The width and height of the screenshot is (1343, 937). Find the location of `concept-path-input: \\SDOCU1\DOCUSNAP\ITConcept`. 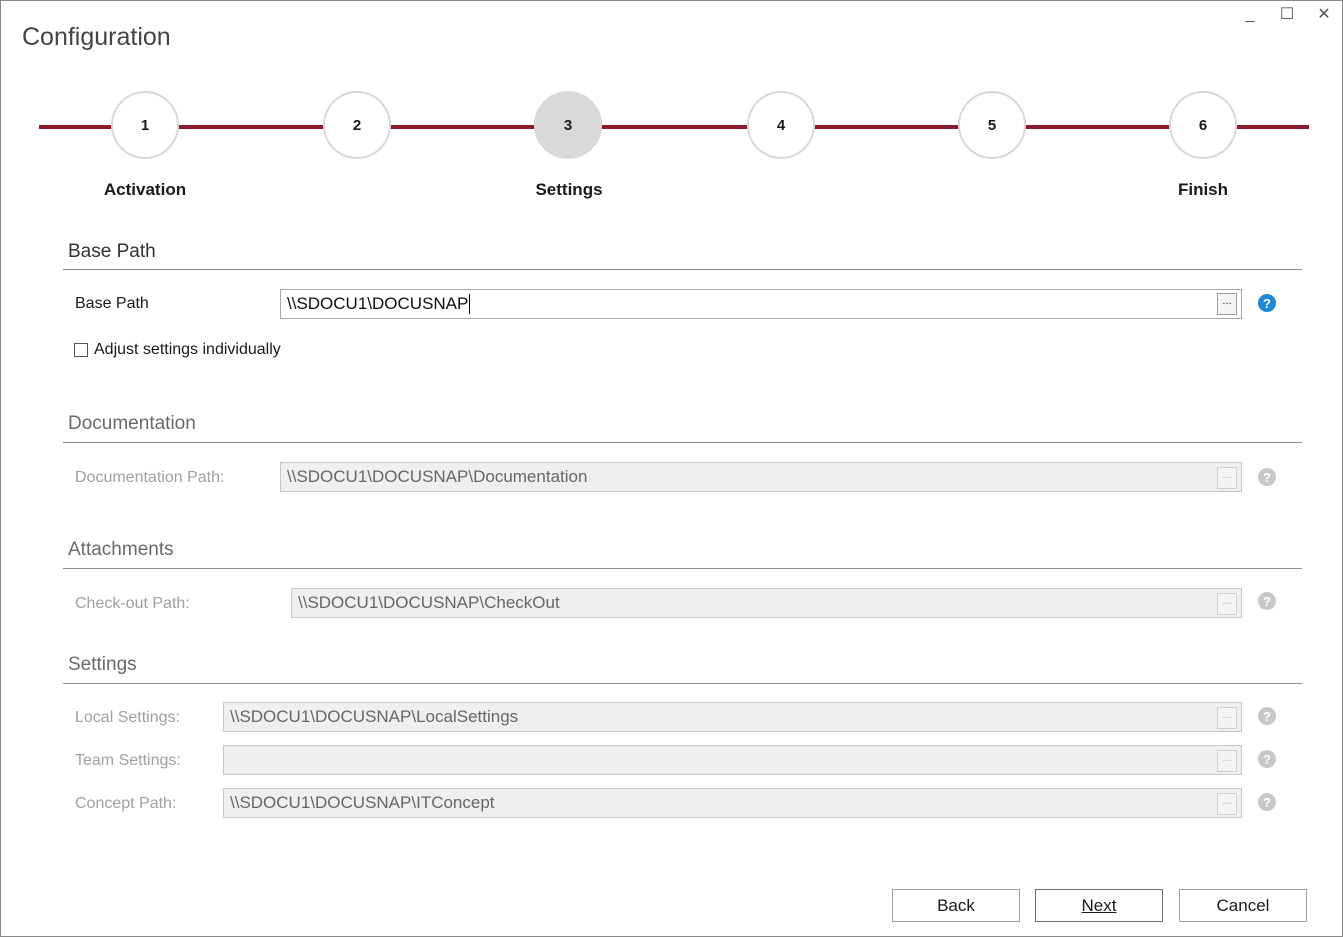

concept-path-input: \\SDOCU1\DOCUSNAP\ITConcept is located at coordinates (732, 803).